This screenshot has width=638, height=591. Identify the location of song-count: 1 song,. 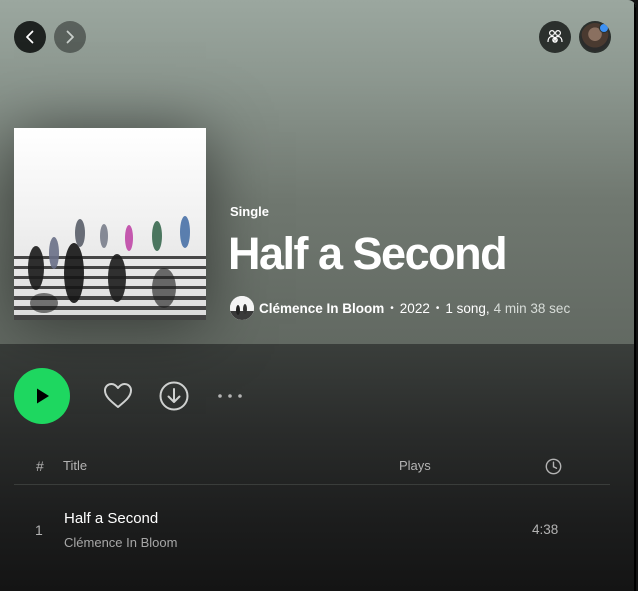
(467, 308).